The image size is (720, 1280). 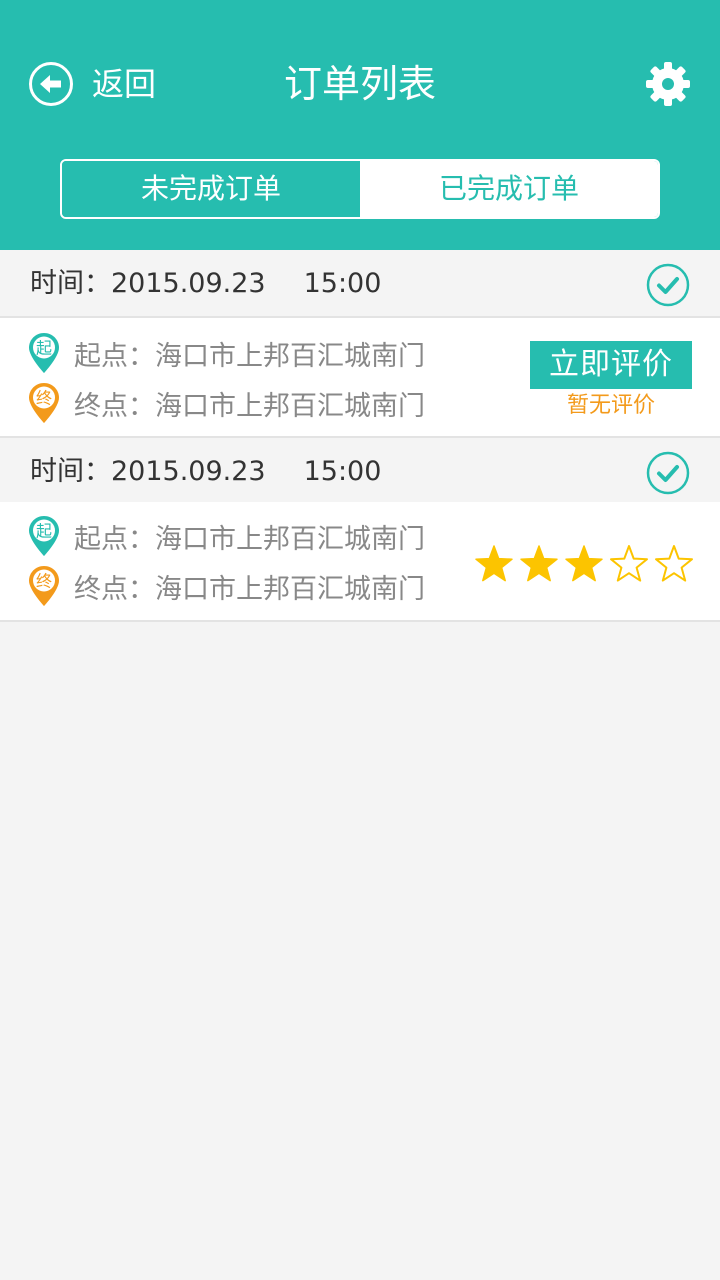 I want to click on star-rating, so click(x=586, y=564).